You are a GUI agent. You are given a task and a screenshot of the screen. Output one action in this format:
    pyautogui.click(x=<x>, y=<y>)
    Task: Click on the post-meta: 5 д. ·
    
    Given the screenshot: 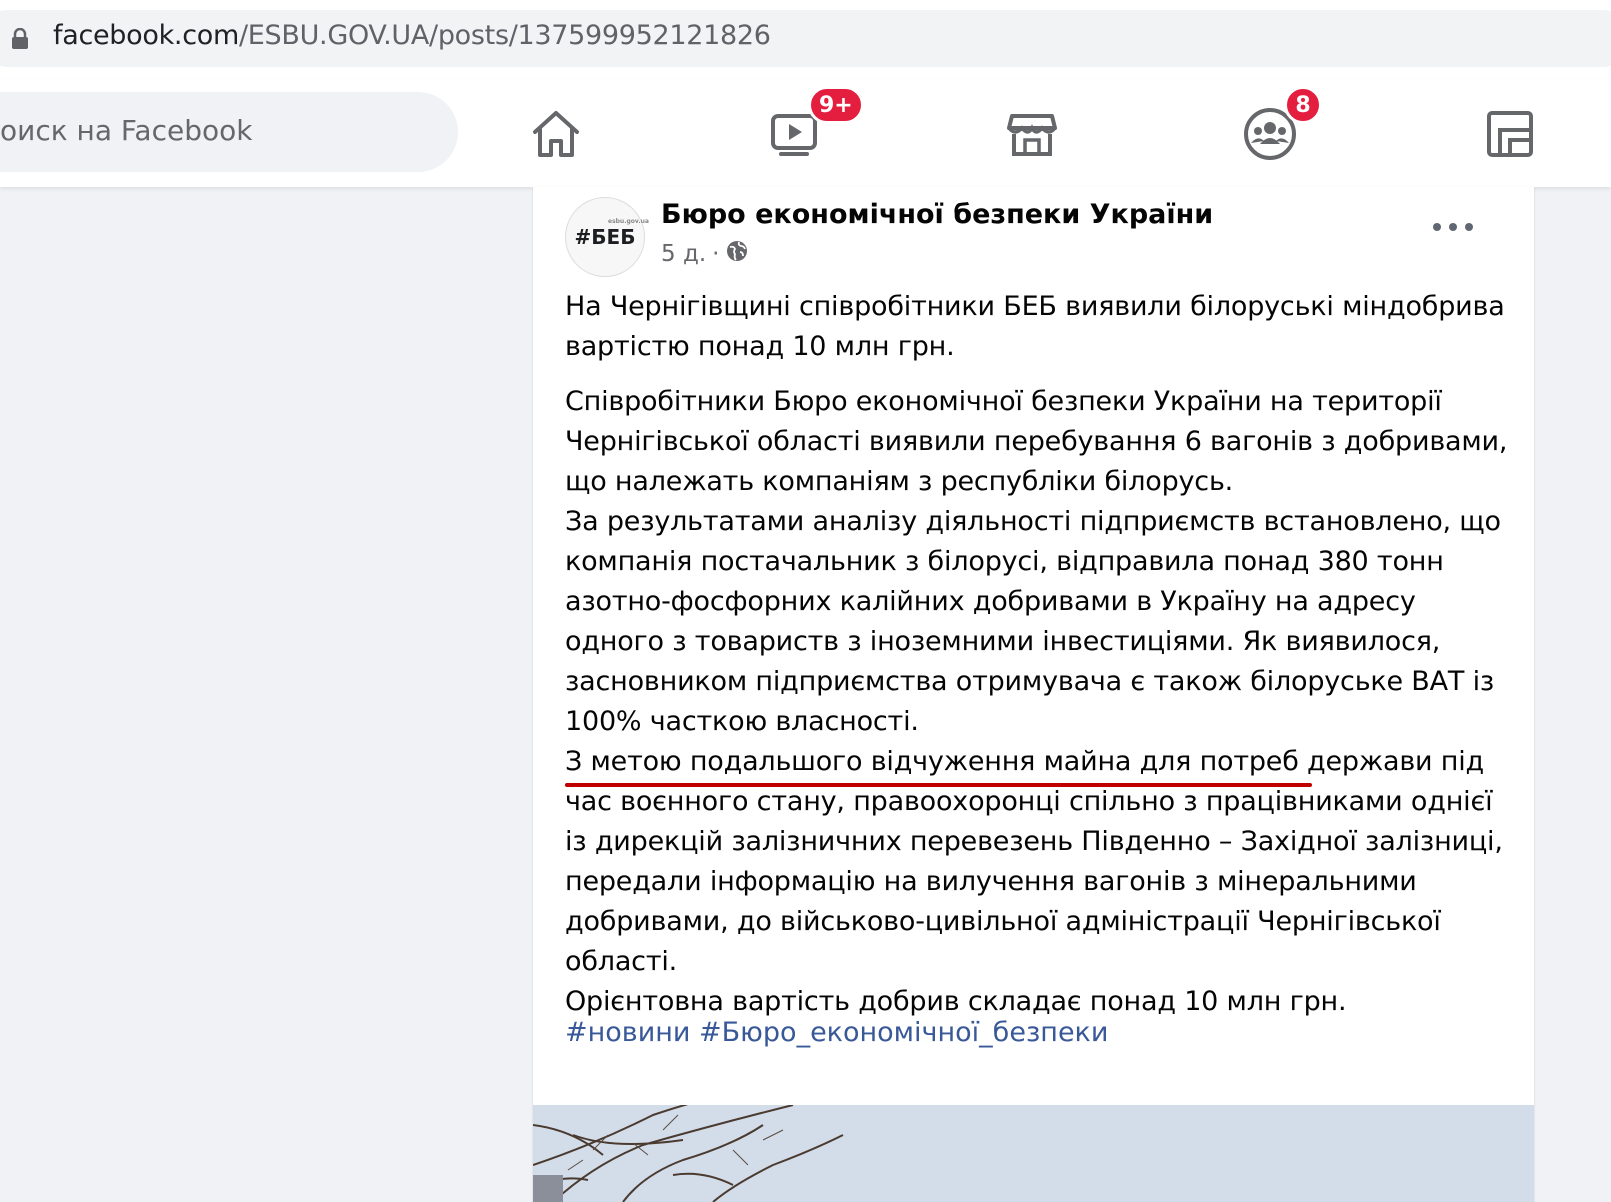 What is the action you would take?
    pyautogui.click(x=705, y=254)
    